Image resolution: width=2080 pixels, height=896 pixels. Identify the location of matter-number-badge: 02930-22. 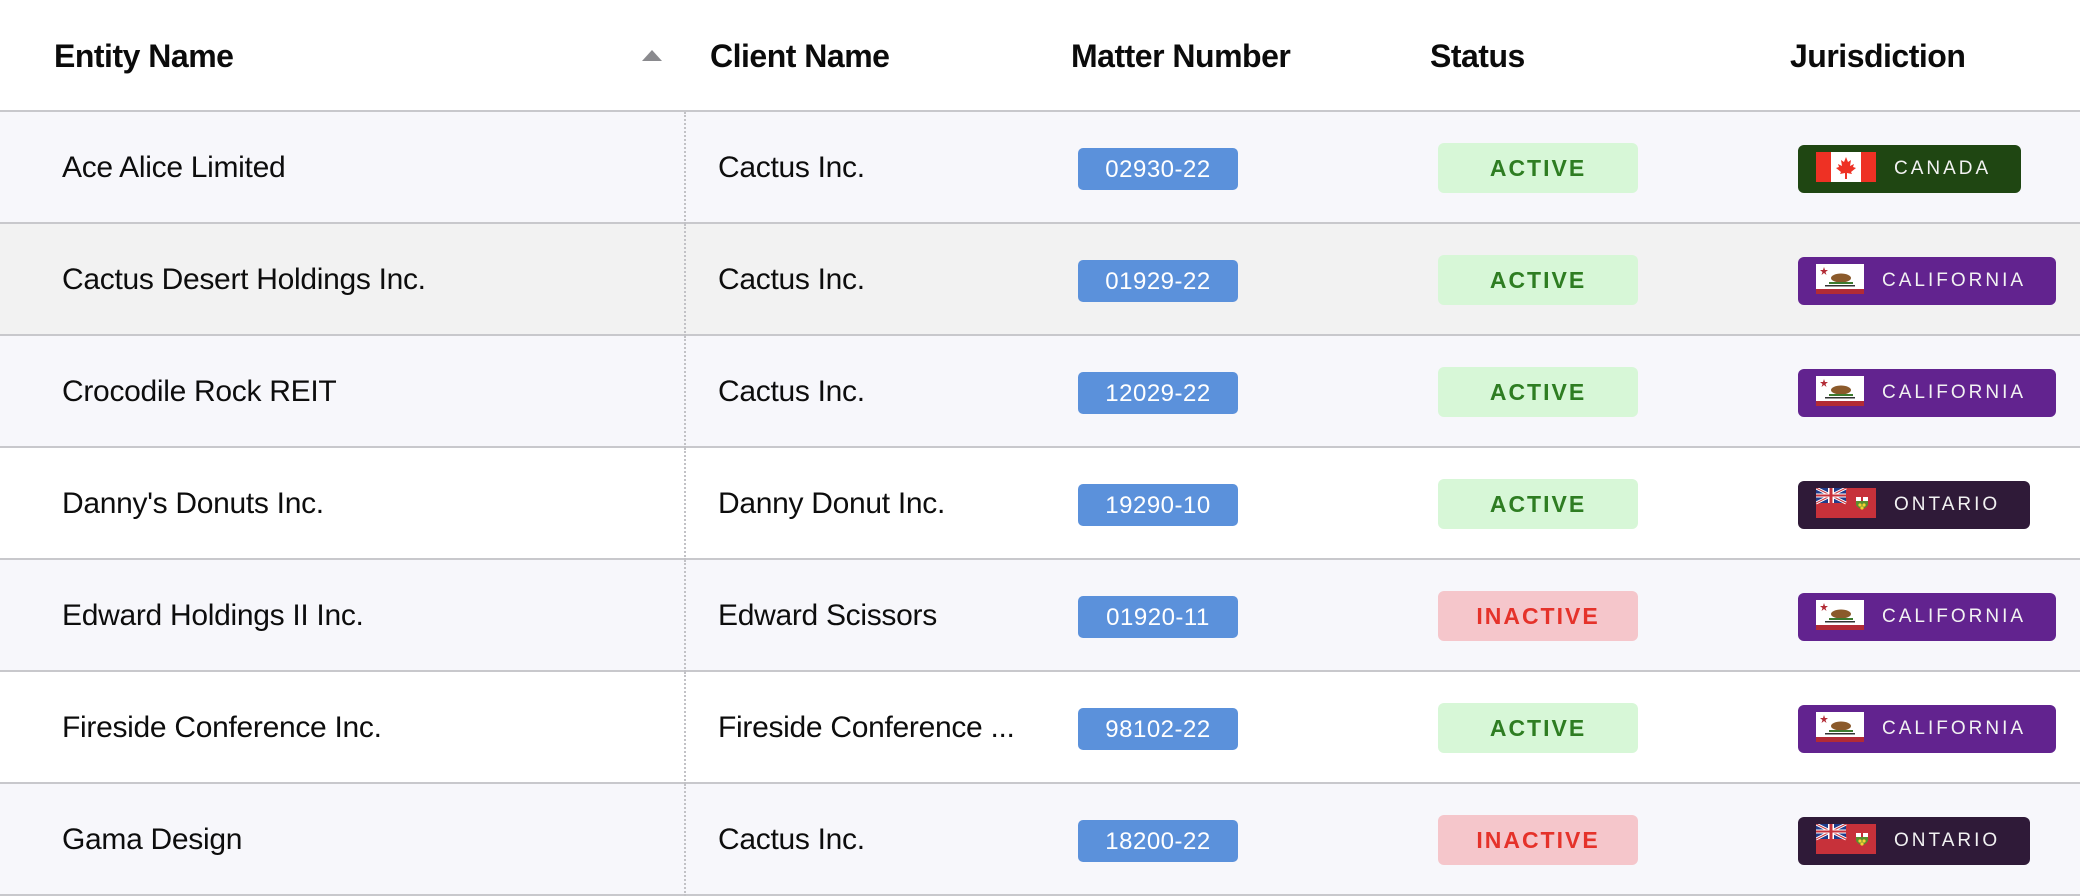
(1158, 169).